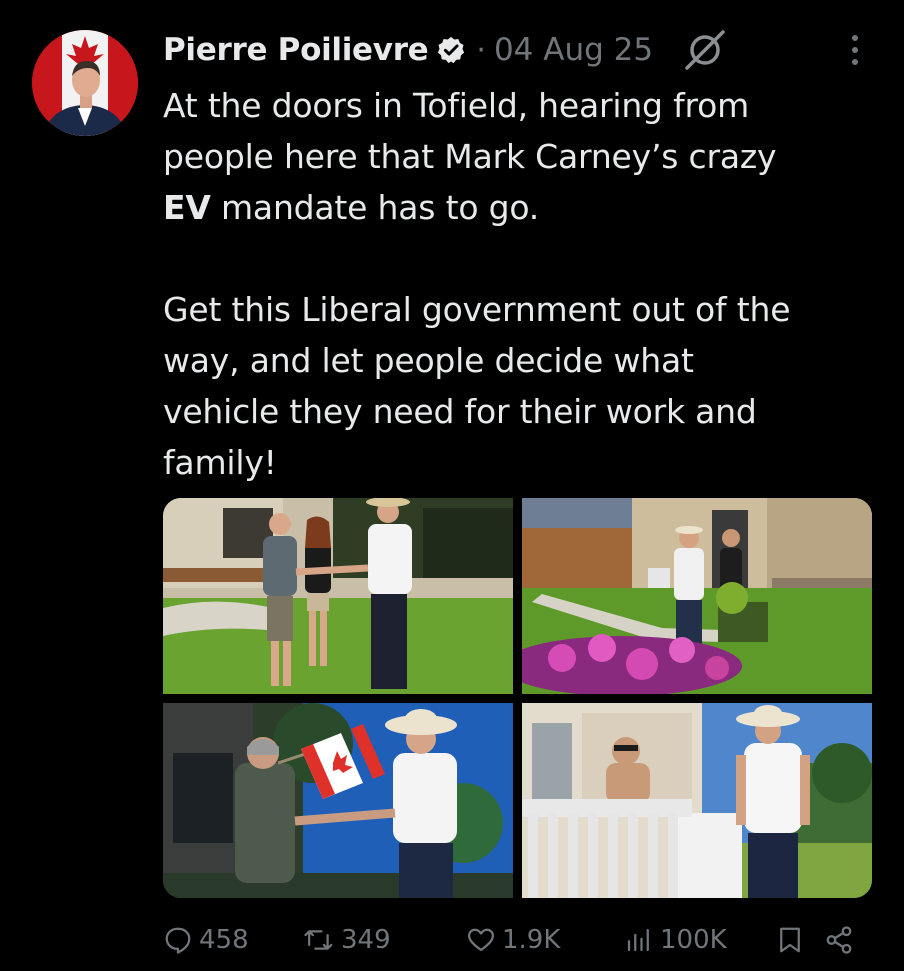 This screenshot has width=904, height=971. I want to click on reply-count: 458, so click(224, 940).